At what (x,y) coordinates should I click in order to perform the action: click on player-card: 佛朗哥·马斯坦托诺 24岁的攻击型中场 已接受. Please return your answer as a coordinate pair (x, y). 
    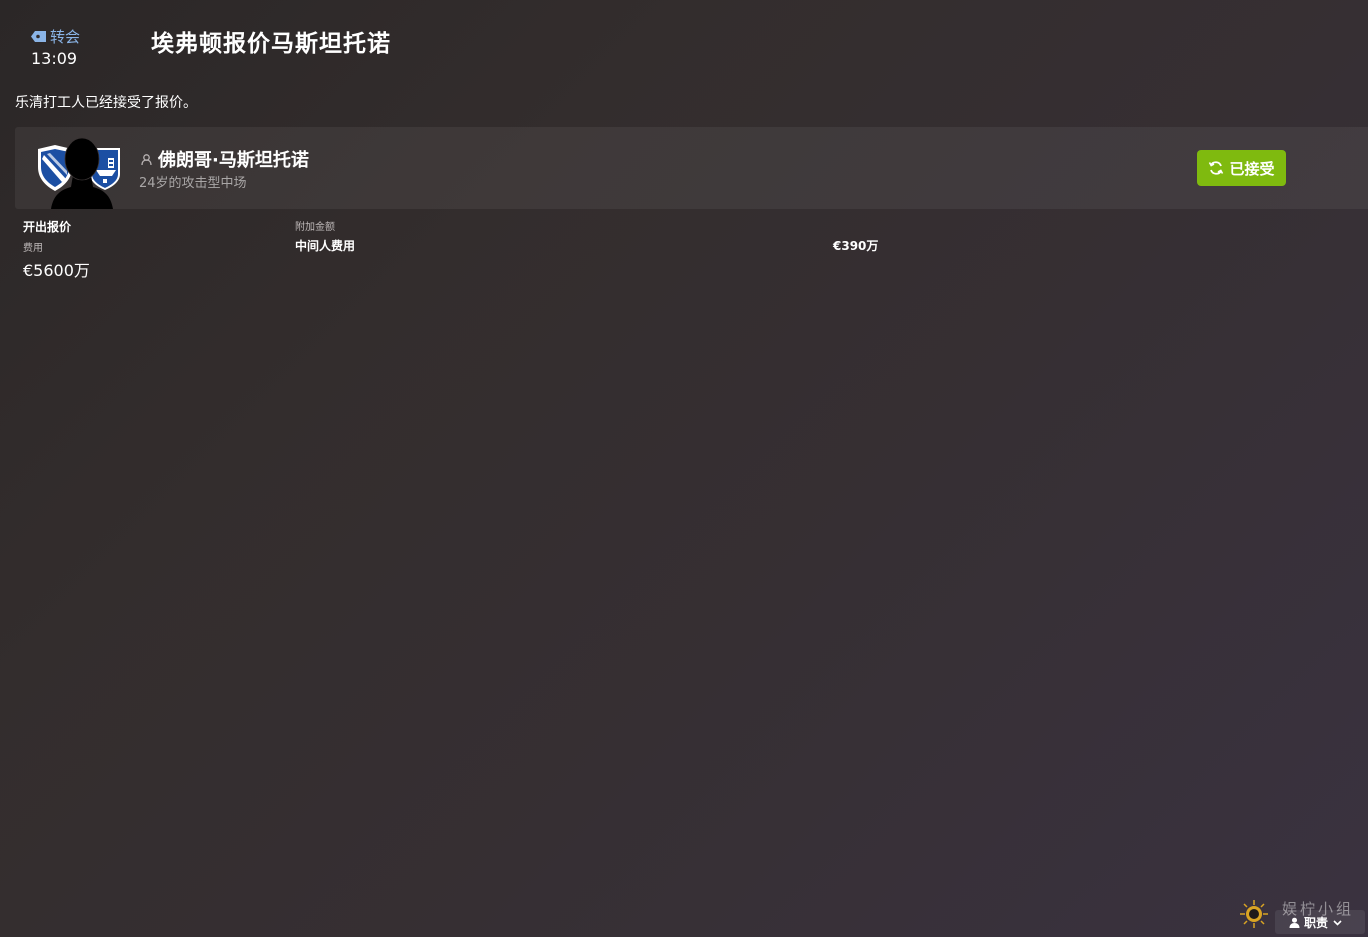
    Looking at the image, I should click on (691, 168).